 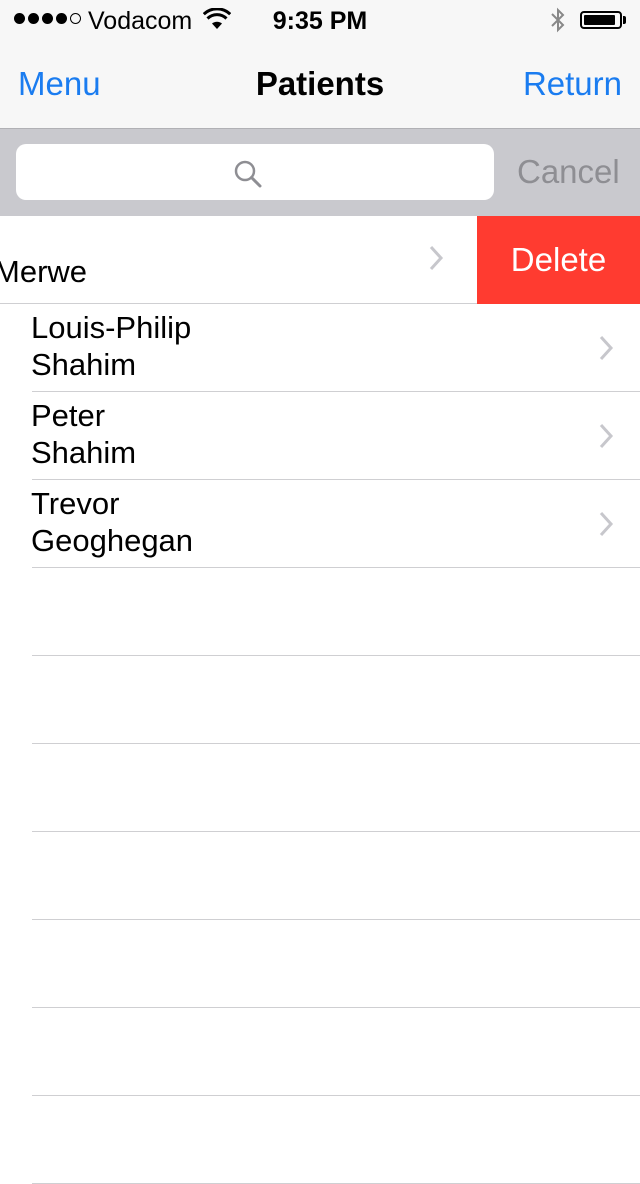 I want to click on battery-icon, so click(x=601, y=20).